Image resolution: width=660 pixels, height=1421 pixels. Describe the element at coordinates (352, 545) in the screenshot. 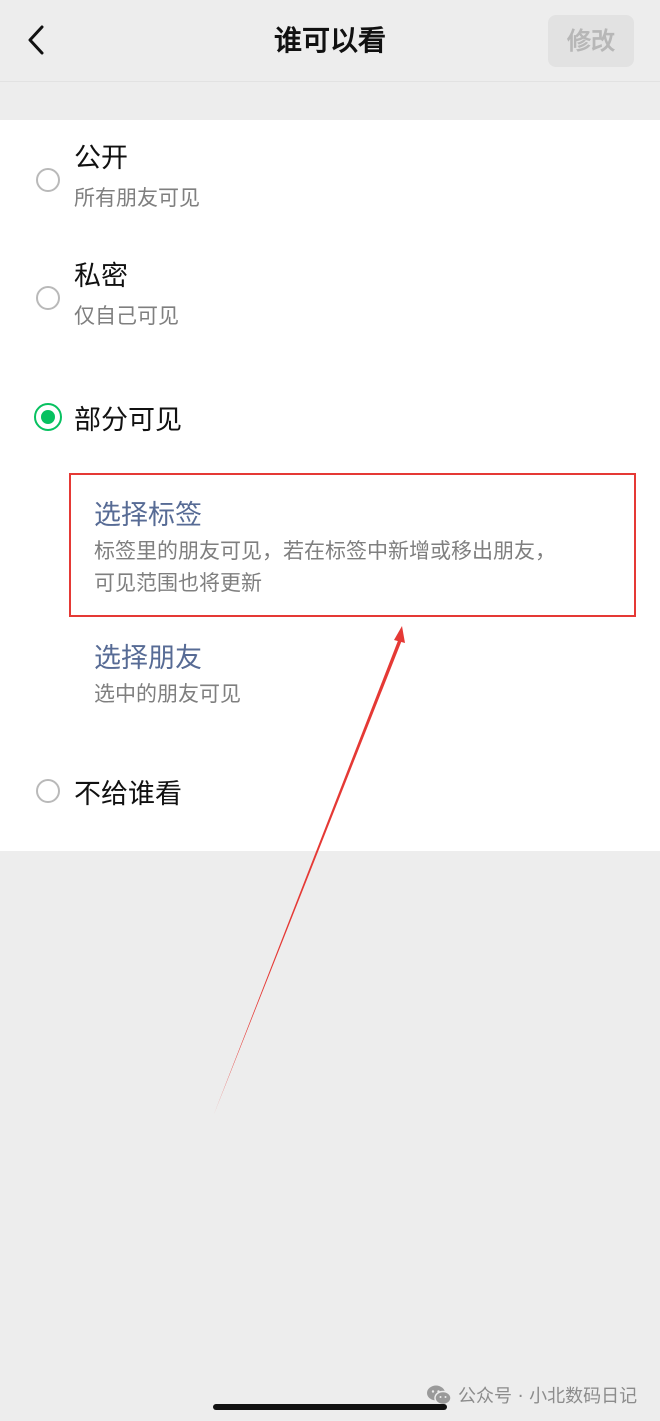

I see `annotation-highlight-box` at that location.